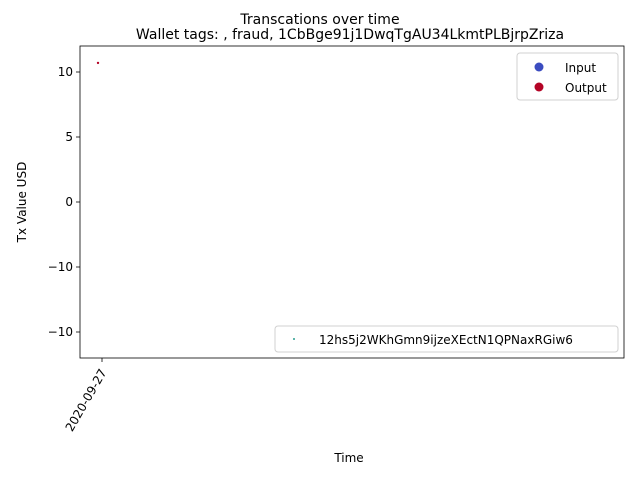  I want to click on data-point-output, so click(98, 63).